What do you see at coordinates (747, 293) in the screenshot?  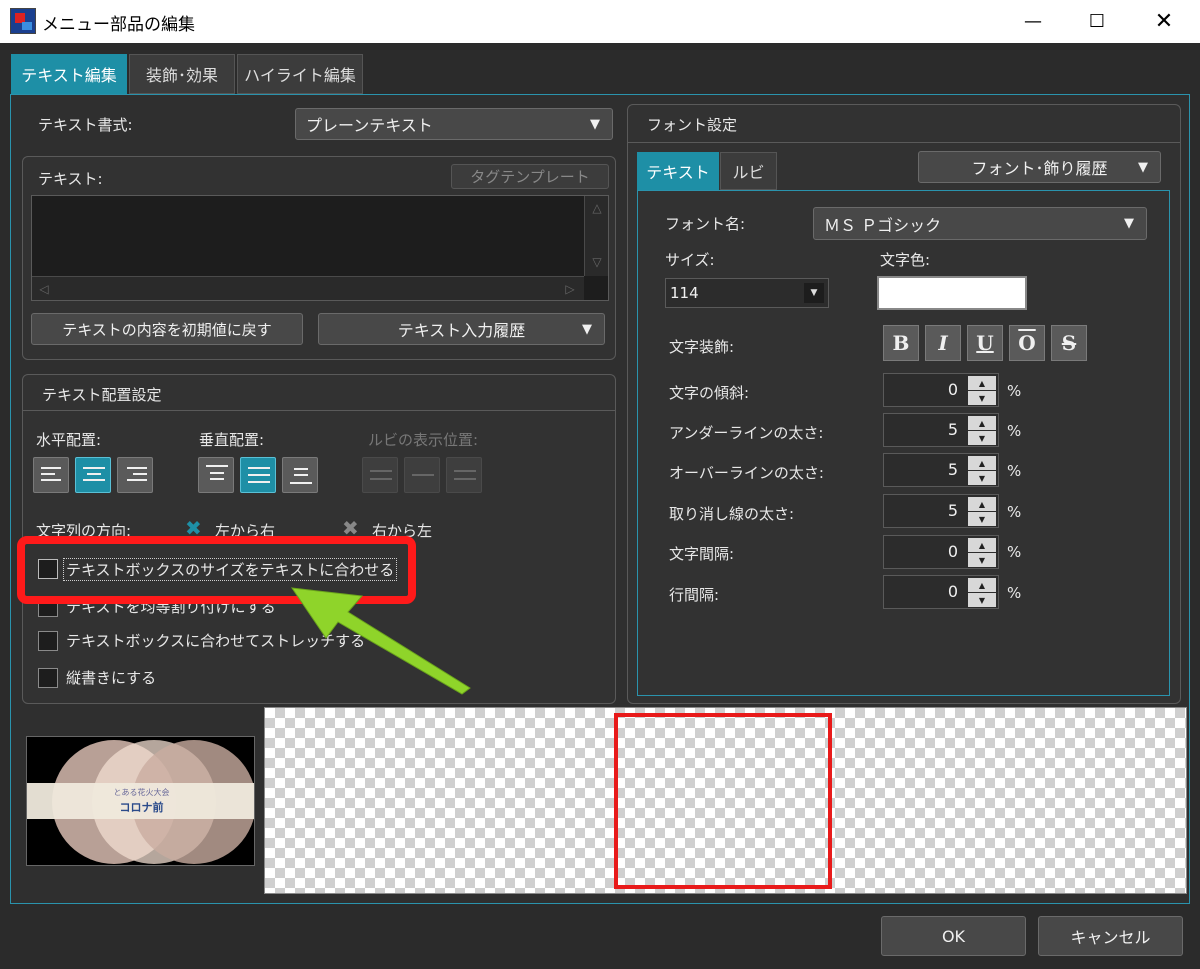 I see `size-select: 114 ▼` at bounding box center [747, 293].